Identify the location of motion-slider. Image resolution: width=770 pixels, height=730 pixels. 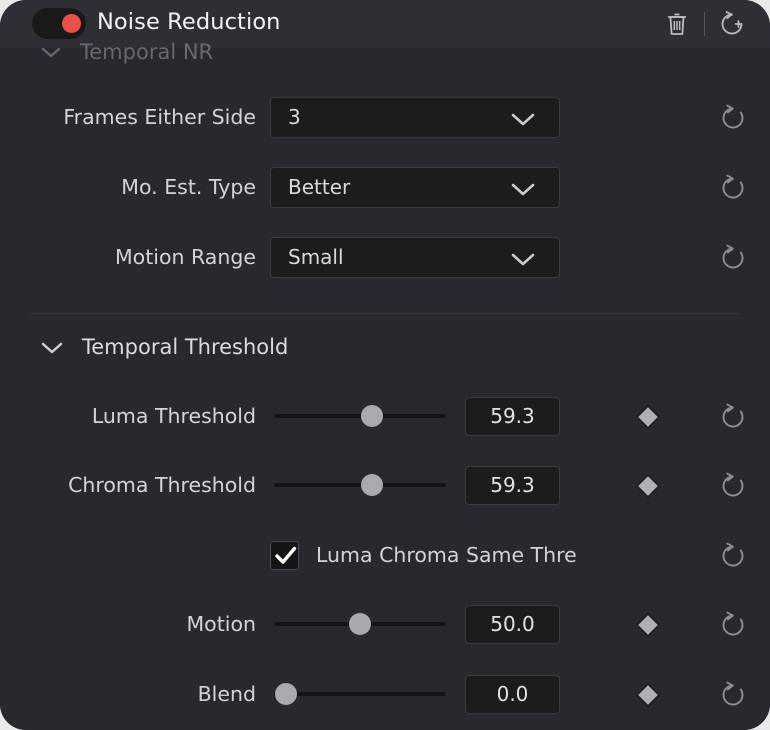
(360, 624).